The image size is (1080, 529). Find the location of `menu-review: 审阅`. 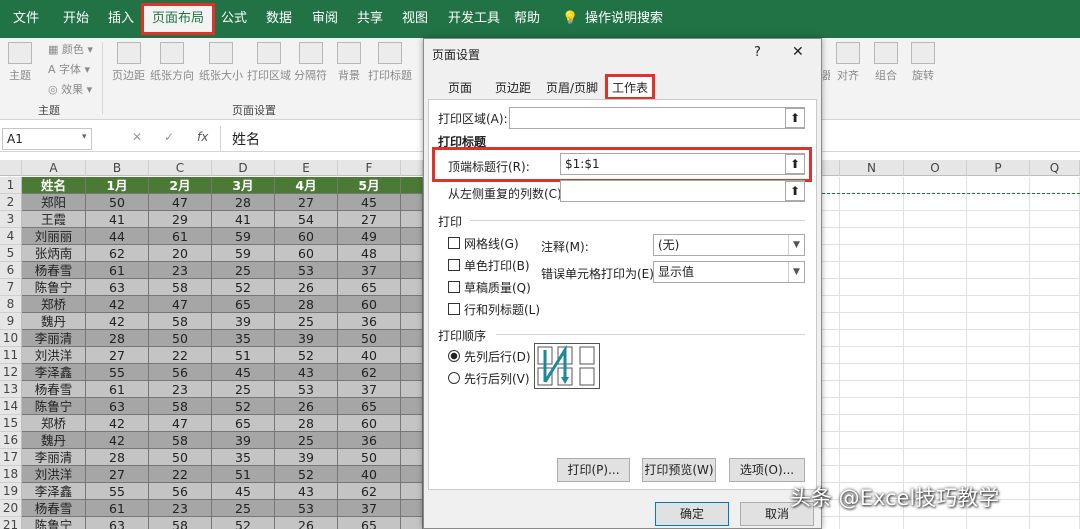

menu-review: 审阅 is located at coordinates (325, 19).